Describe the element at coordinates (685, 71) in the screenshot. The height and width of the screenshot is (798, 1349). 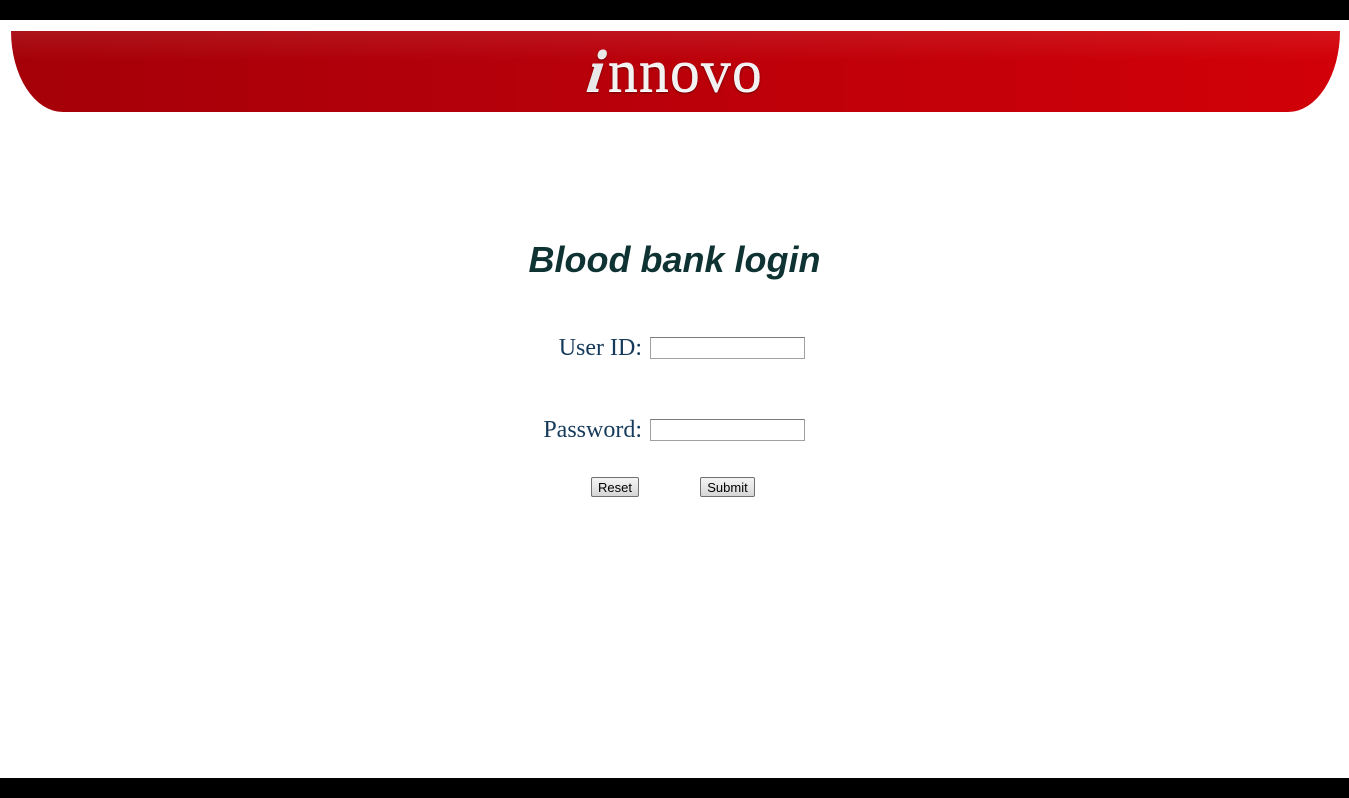
I see `logo-text: nnovo` at that location.